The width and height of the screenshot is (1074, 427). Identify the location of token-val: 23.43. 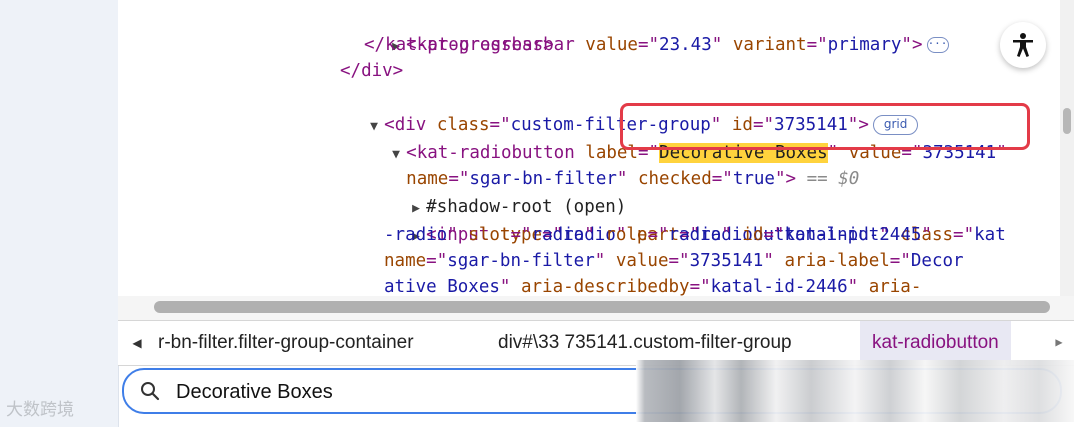
(685, 45).